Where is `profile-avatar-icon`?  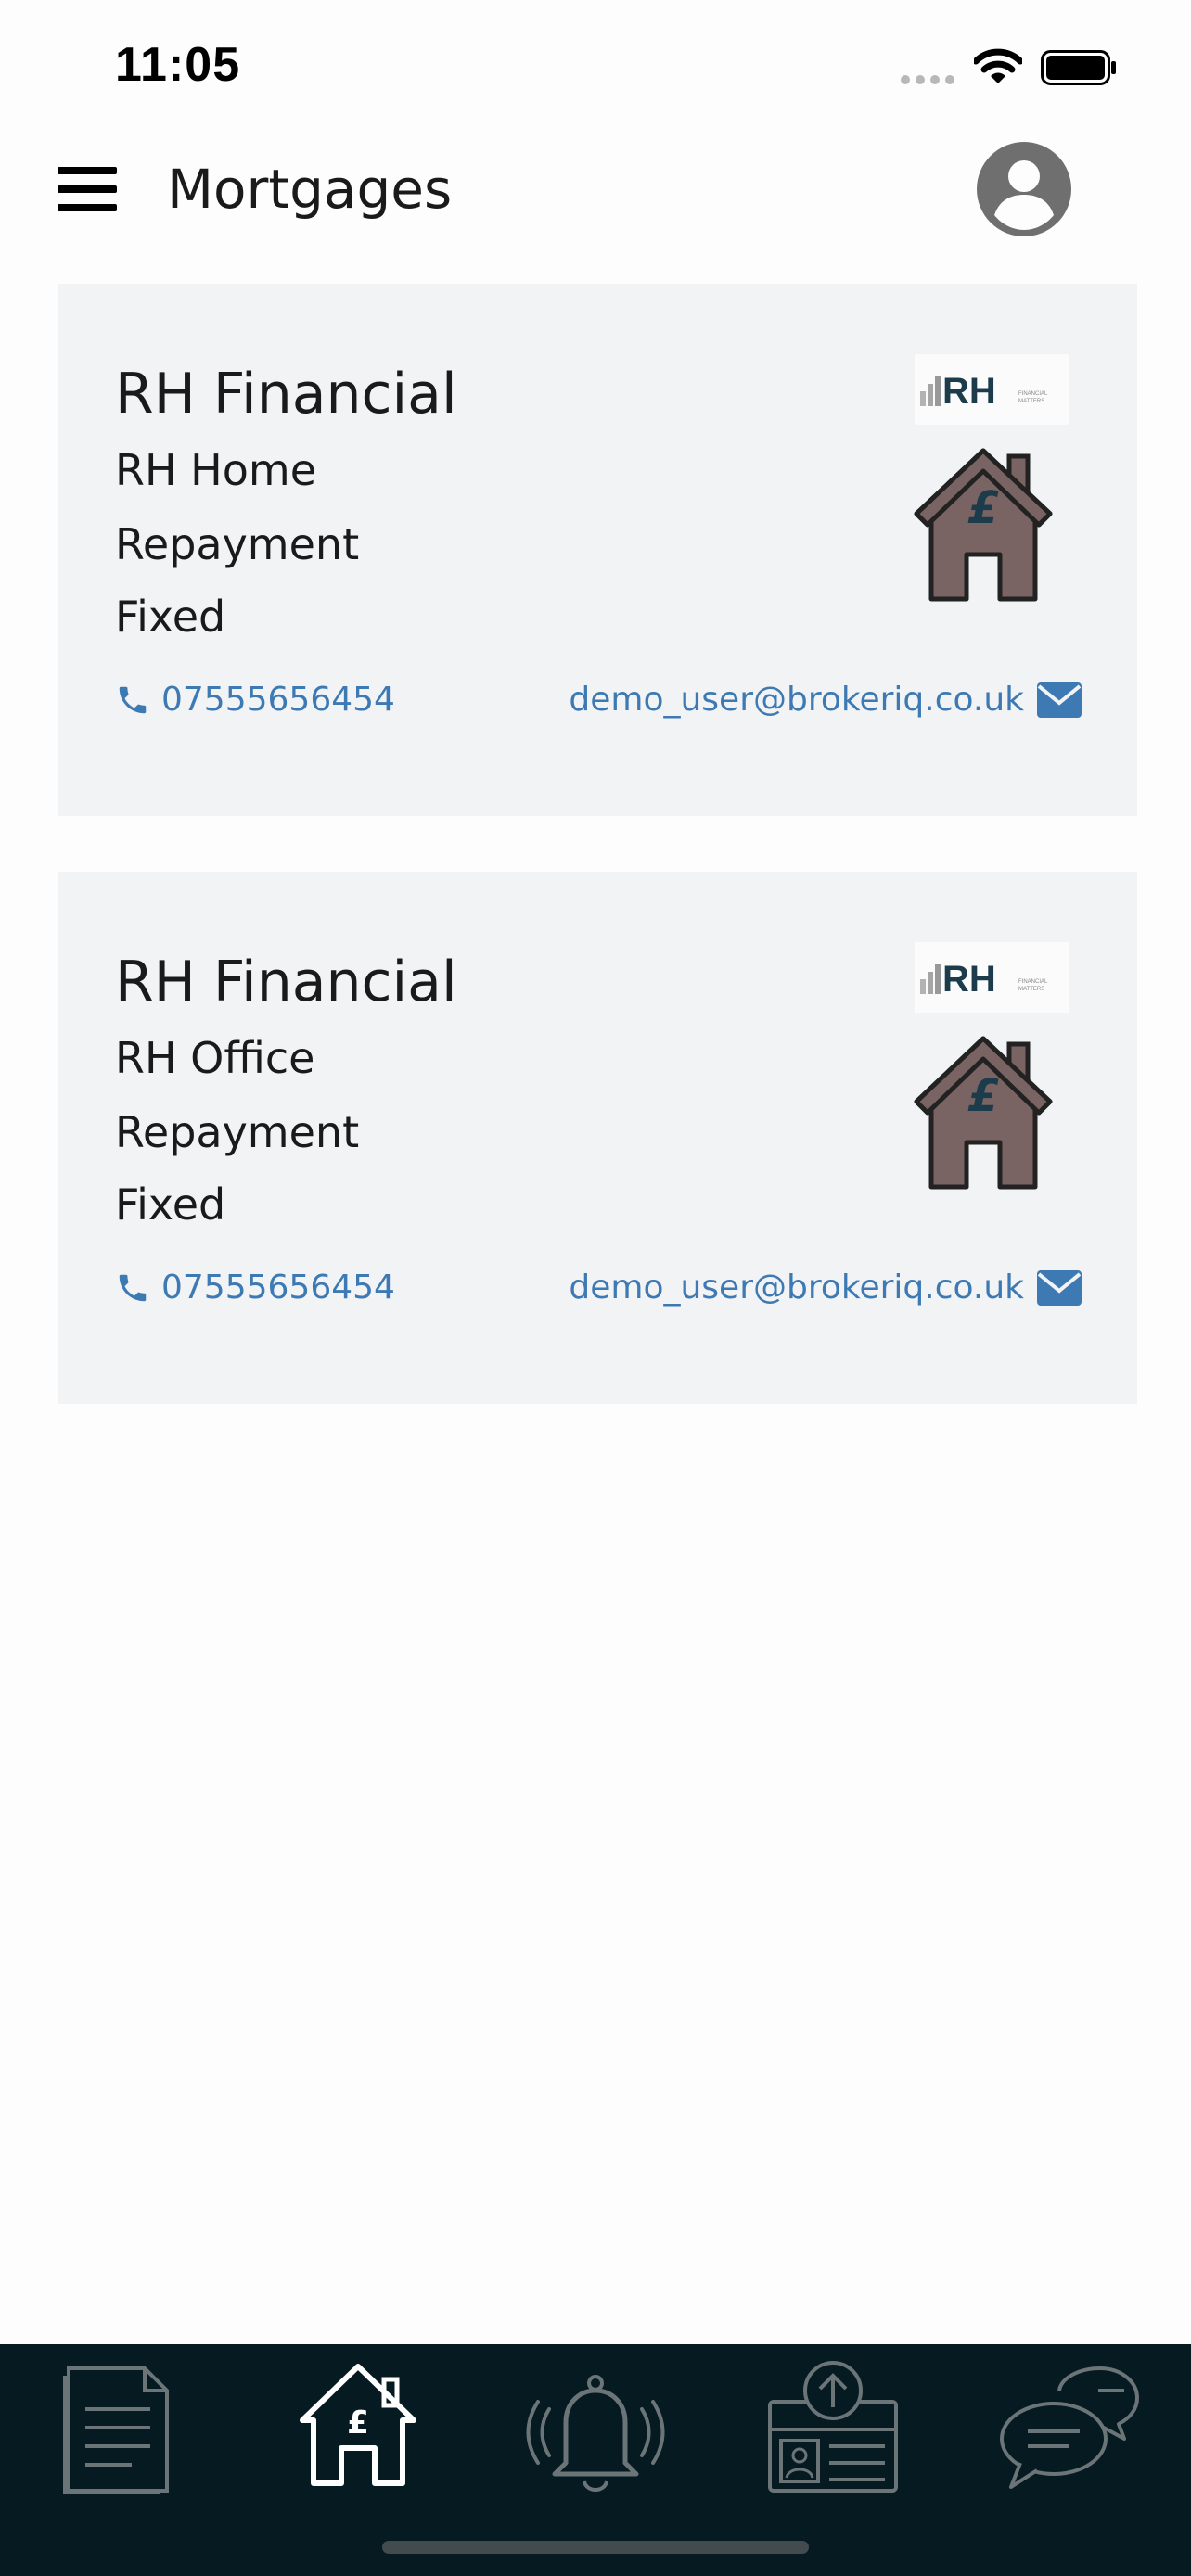
profile-avatar-icon is located at coordinates (1024, 189).